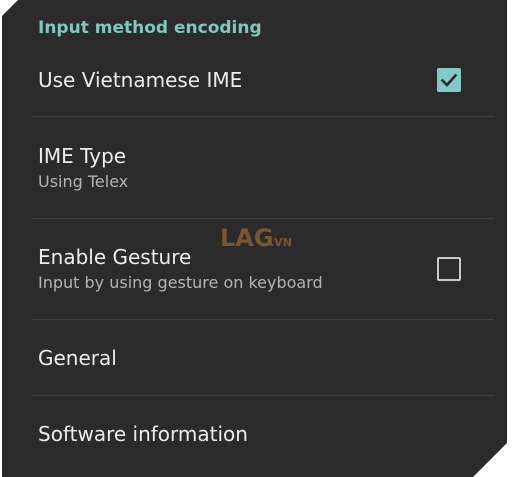 The image size is (512, 477). What do you see at coordinates (180, 282) in the screenshot?
I see `pref-summary: Input by using gesture on keyboard` at bounding box center [180, 282].